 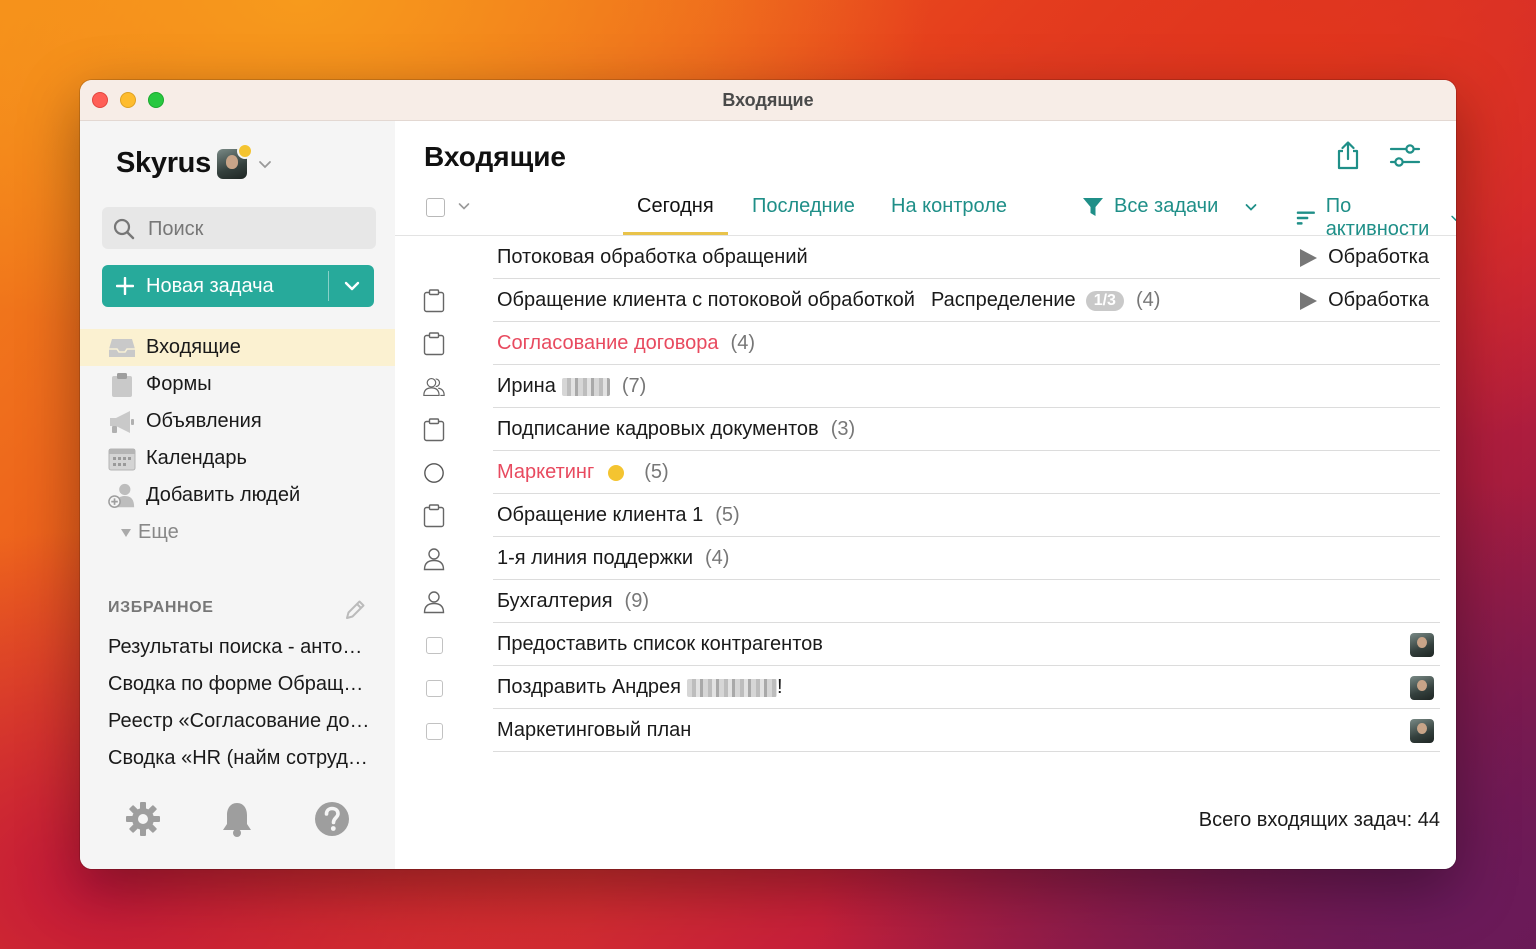 What do you see at coordinates (435, 207) in the screenshot?
I see `select-all-checkbox` at bounding box center [435, 207].